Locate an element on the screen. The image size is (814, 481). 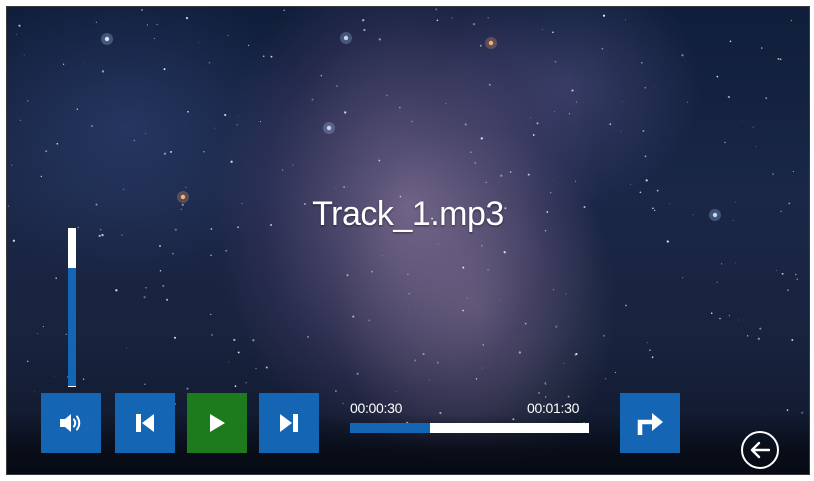
track-progress-bar is located at coordinates (469, 428).